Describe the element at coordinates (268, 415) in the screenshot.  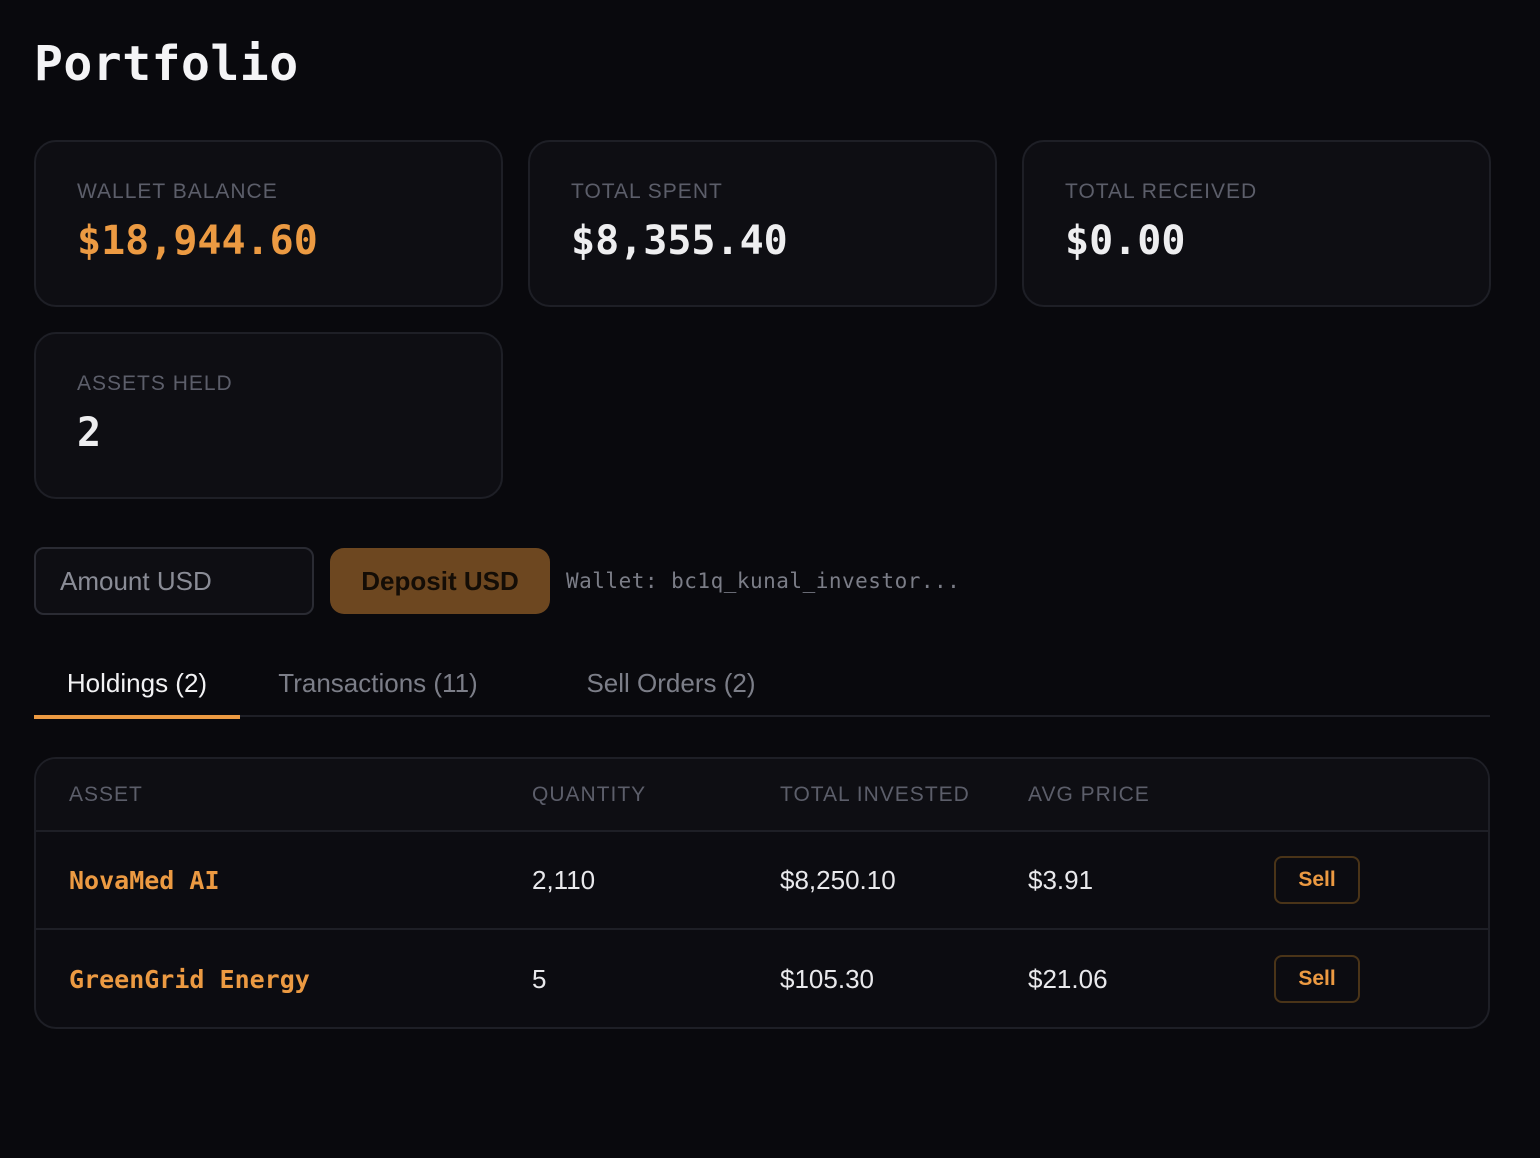
I see `assets-held-card: ASSETS HELD 2` at that location.